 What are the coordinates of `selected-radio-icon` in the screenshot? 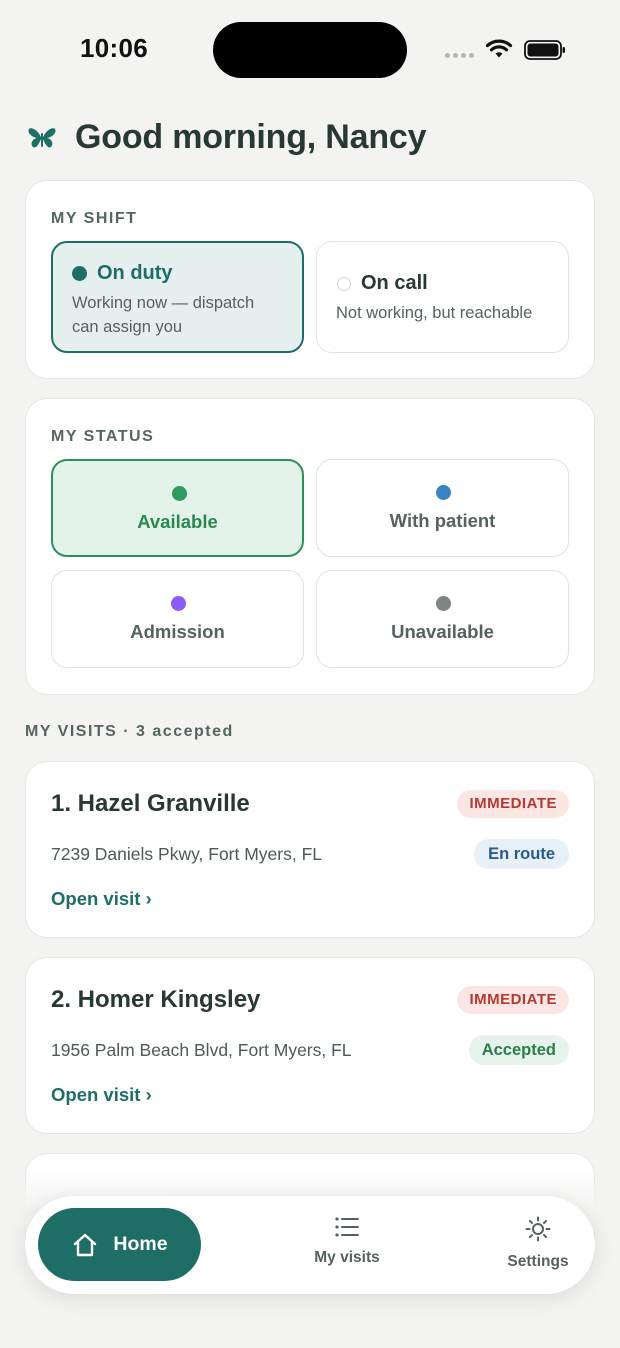 It's located at (79, 273).